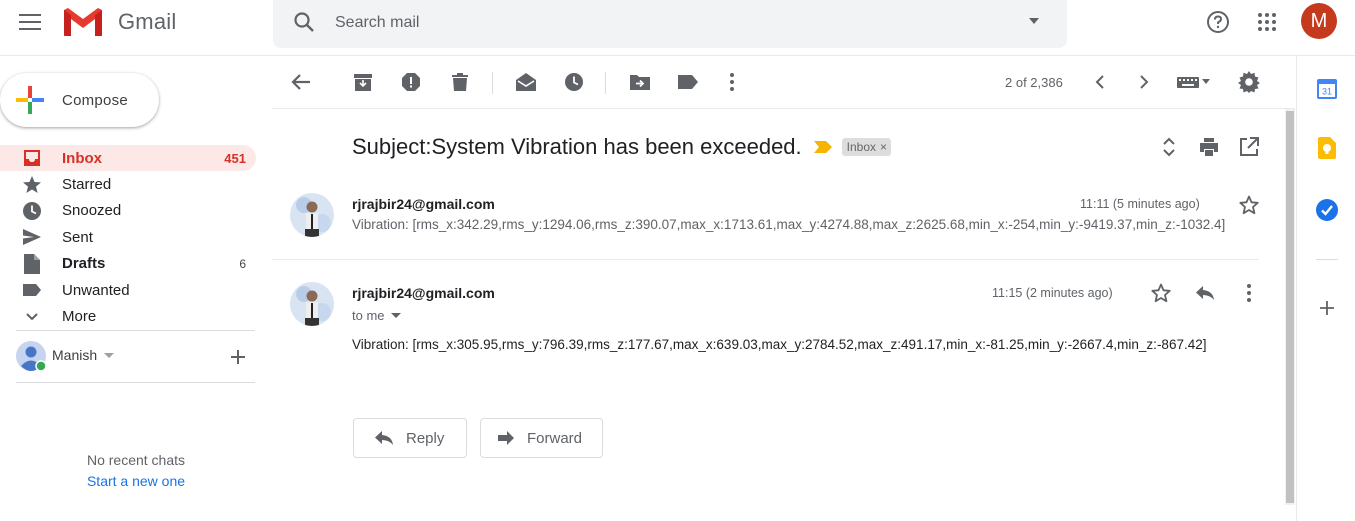 Image resolution: width=1355 pixels, height=521 pixels. I want to click on gear-icon, so click(1249, 82).